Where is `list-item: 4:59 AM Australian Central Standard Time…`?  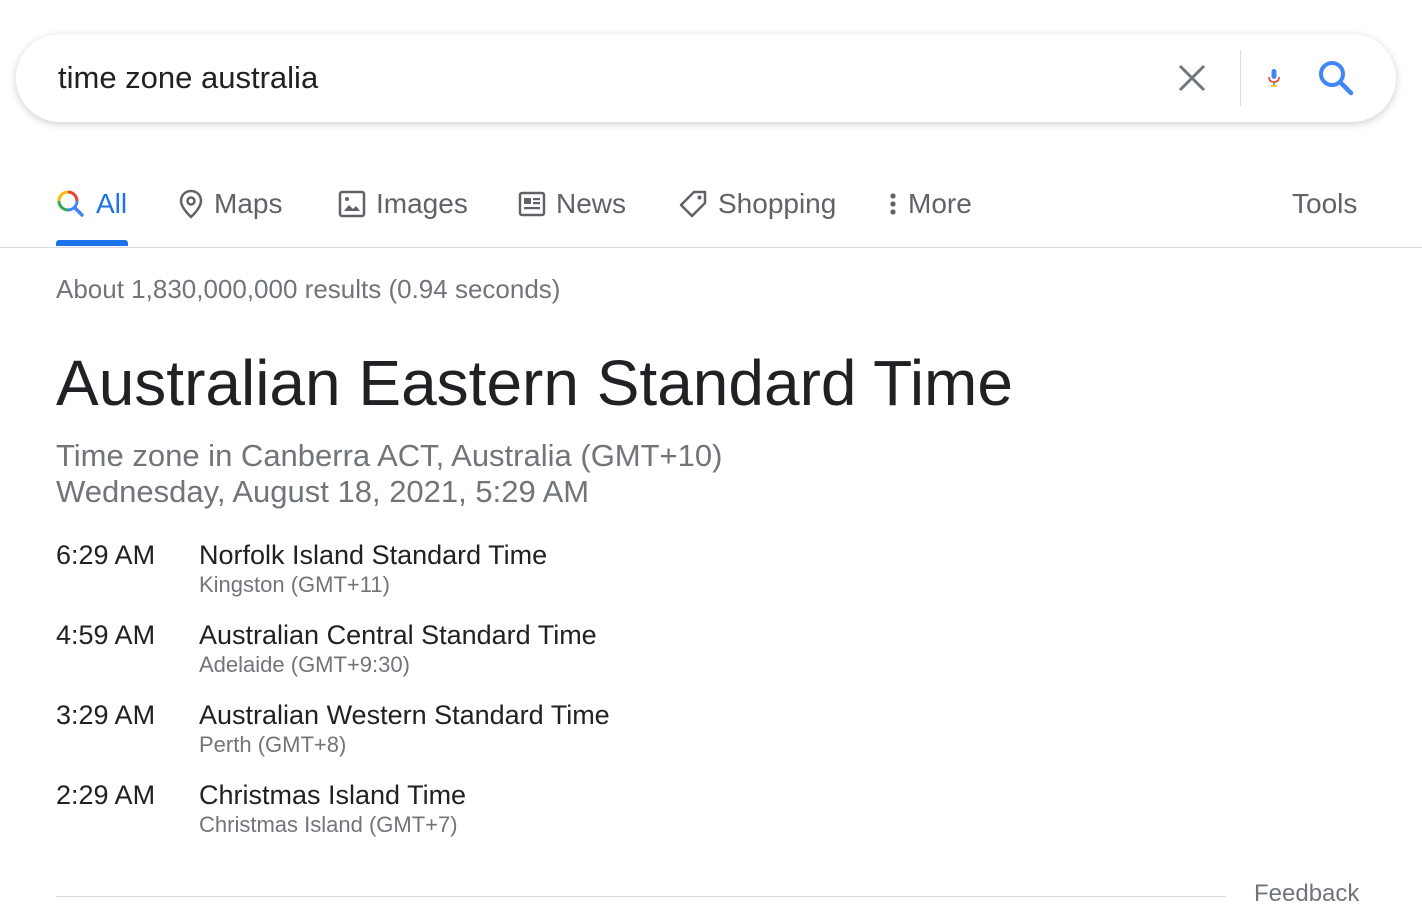
list-item: 4:59 AM Australian Central Standard Time… is located at coordinates (456, 660).